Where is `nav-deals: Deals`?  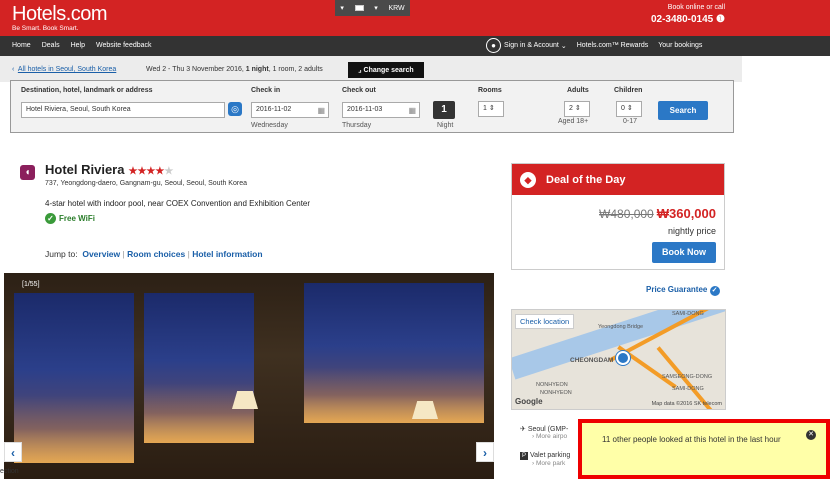 nav-deals: Deals is located at coordinates (51, 45).